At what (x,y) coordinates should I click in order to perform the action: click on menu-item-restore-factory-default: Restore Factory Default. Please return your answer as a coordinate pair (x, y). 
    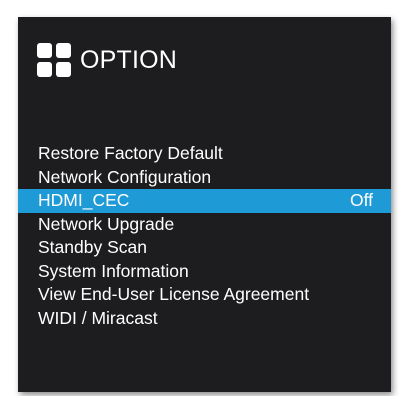
    Looking at the image, I should click on (204, 154).